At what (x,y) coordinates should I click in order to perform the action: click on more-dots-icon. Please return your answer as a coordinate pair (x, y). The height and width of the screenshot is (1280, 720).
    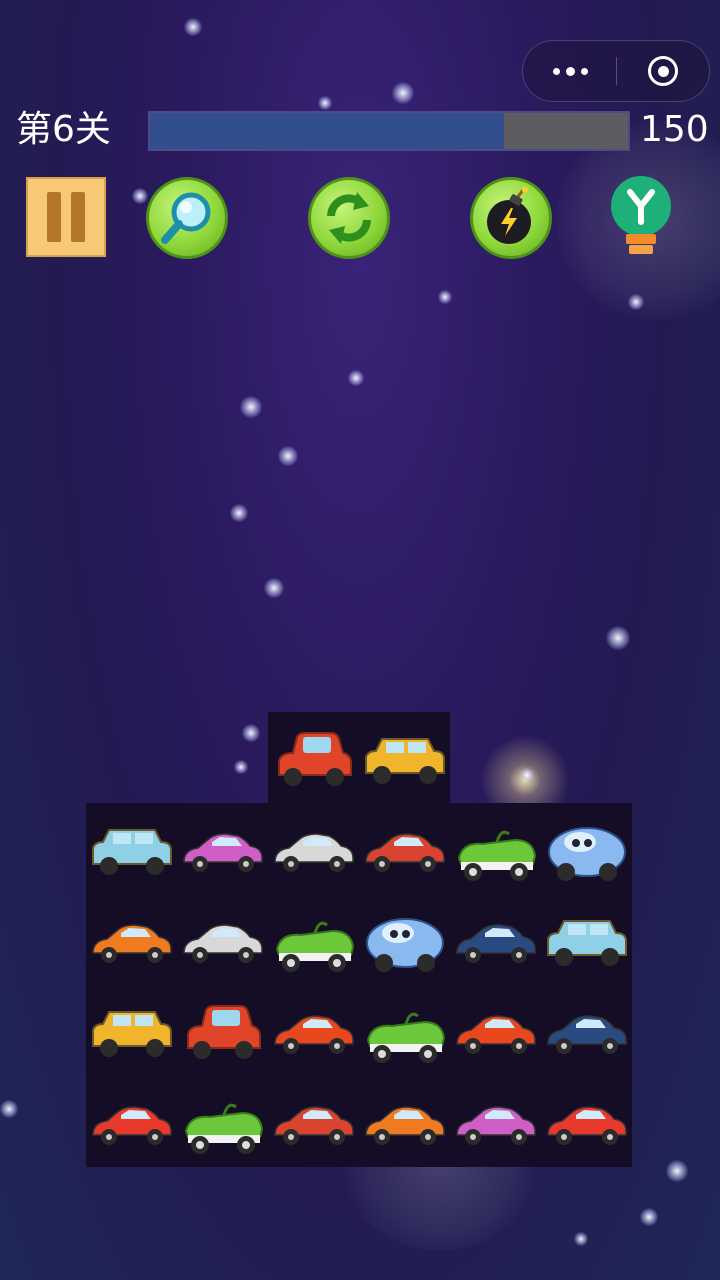
    Looking at the image, I should click on (556, 71).